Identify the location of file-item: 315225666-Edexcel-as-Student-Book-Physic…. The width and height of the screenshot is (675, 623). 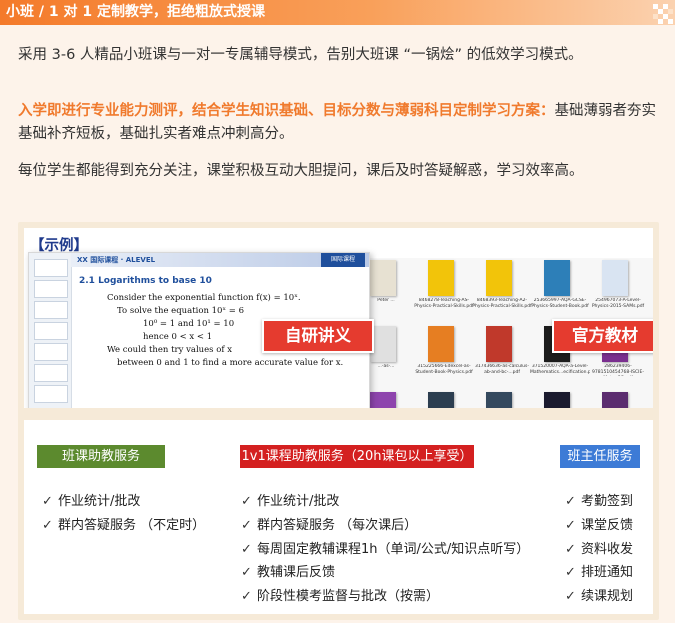
(443, 359).